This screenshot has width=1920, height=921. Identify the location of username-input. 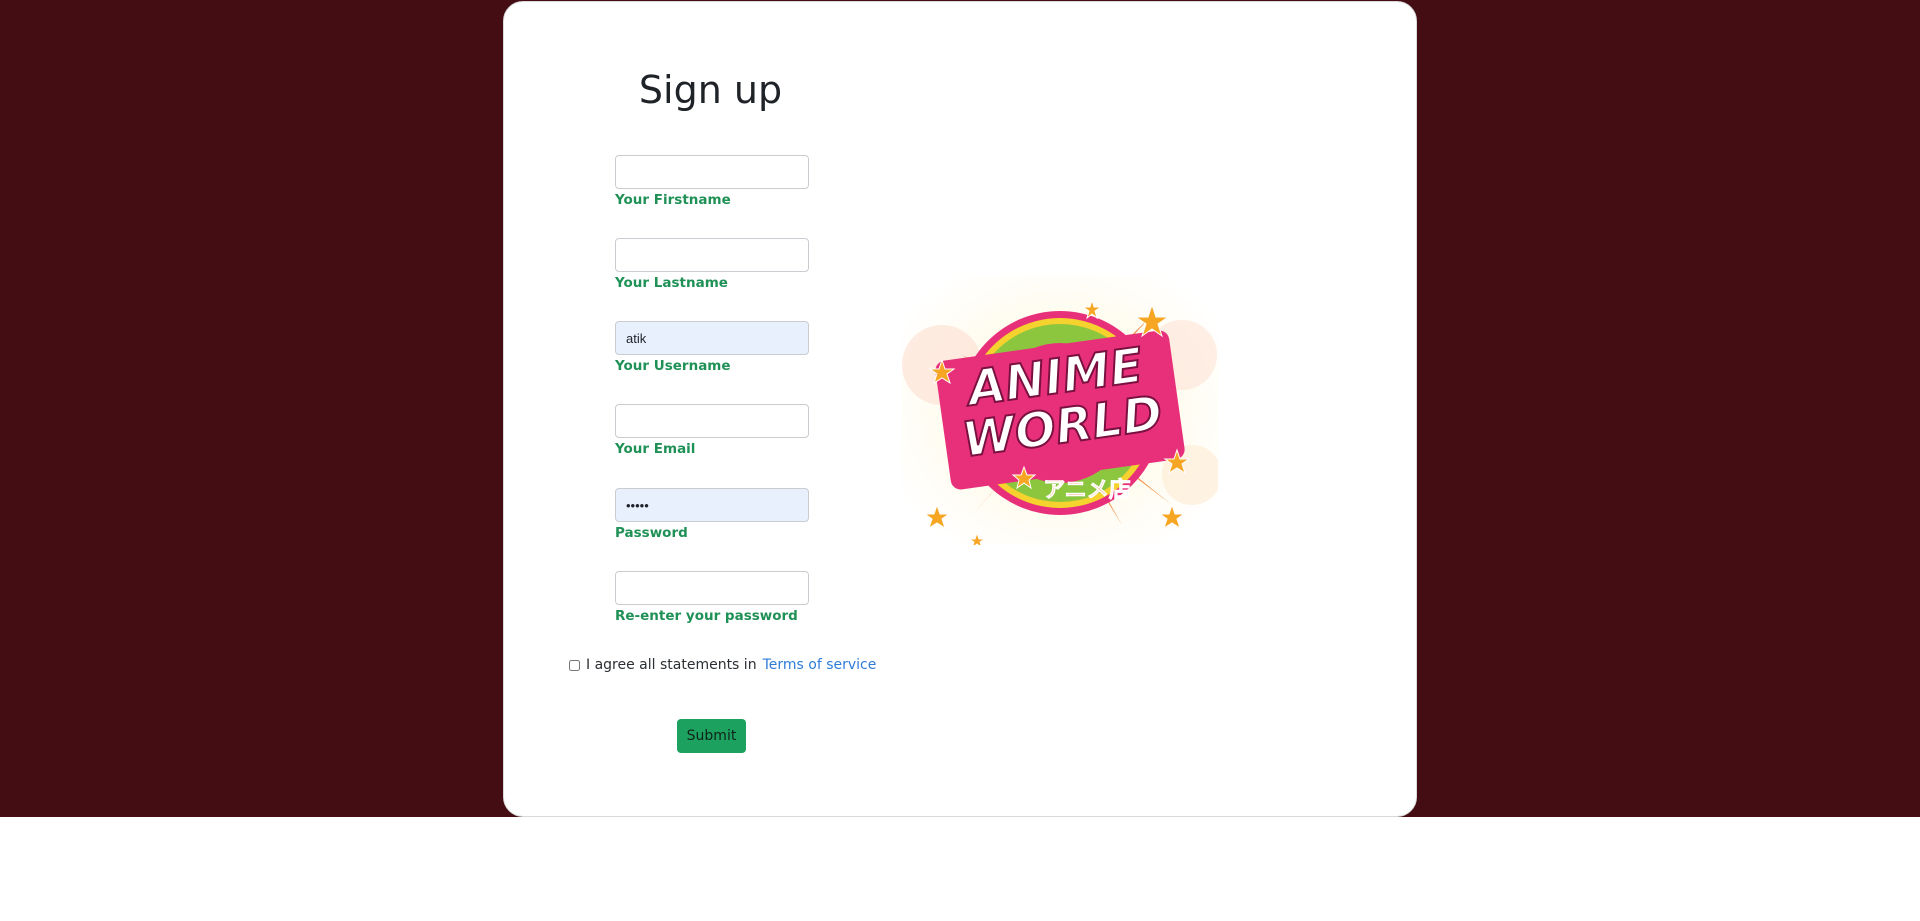
(712, 338).